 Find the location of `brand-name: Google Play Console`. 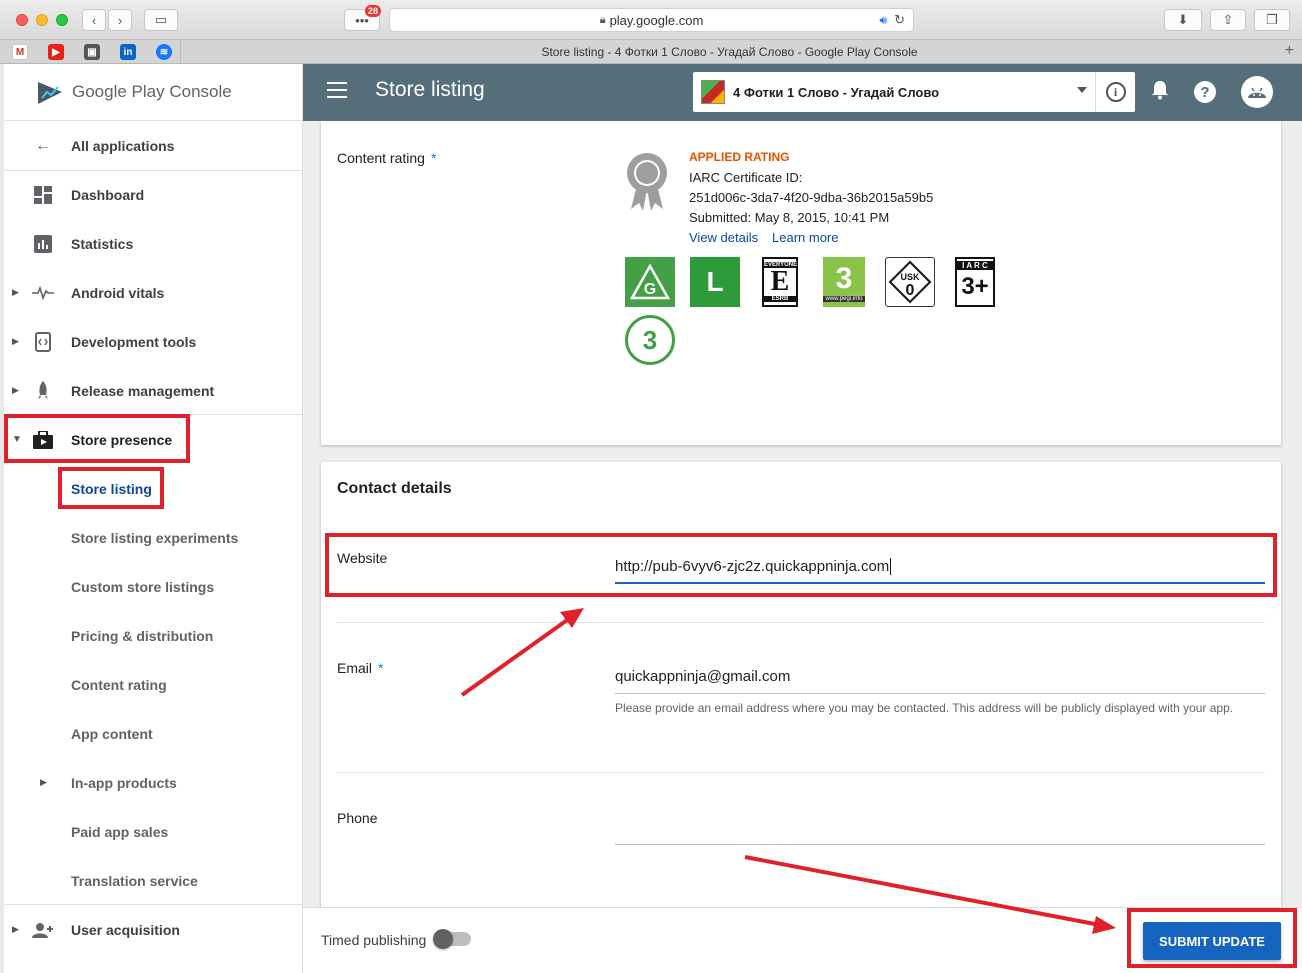

brand-name: Google Play Console is located at coordinates (152, 91).